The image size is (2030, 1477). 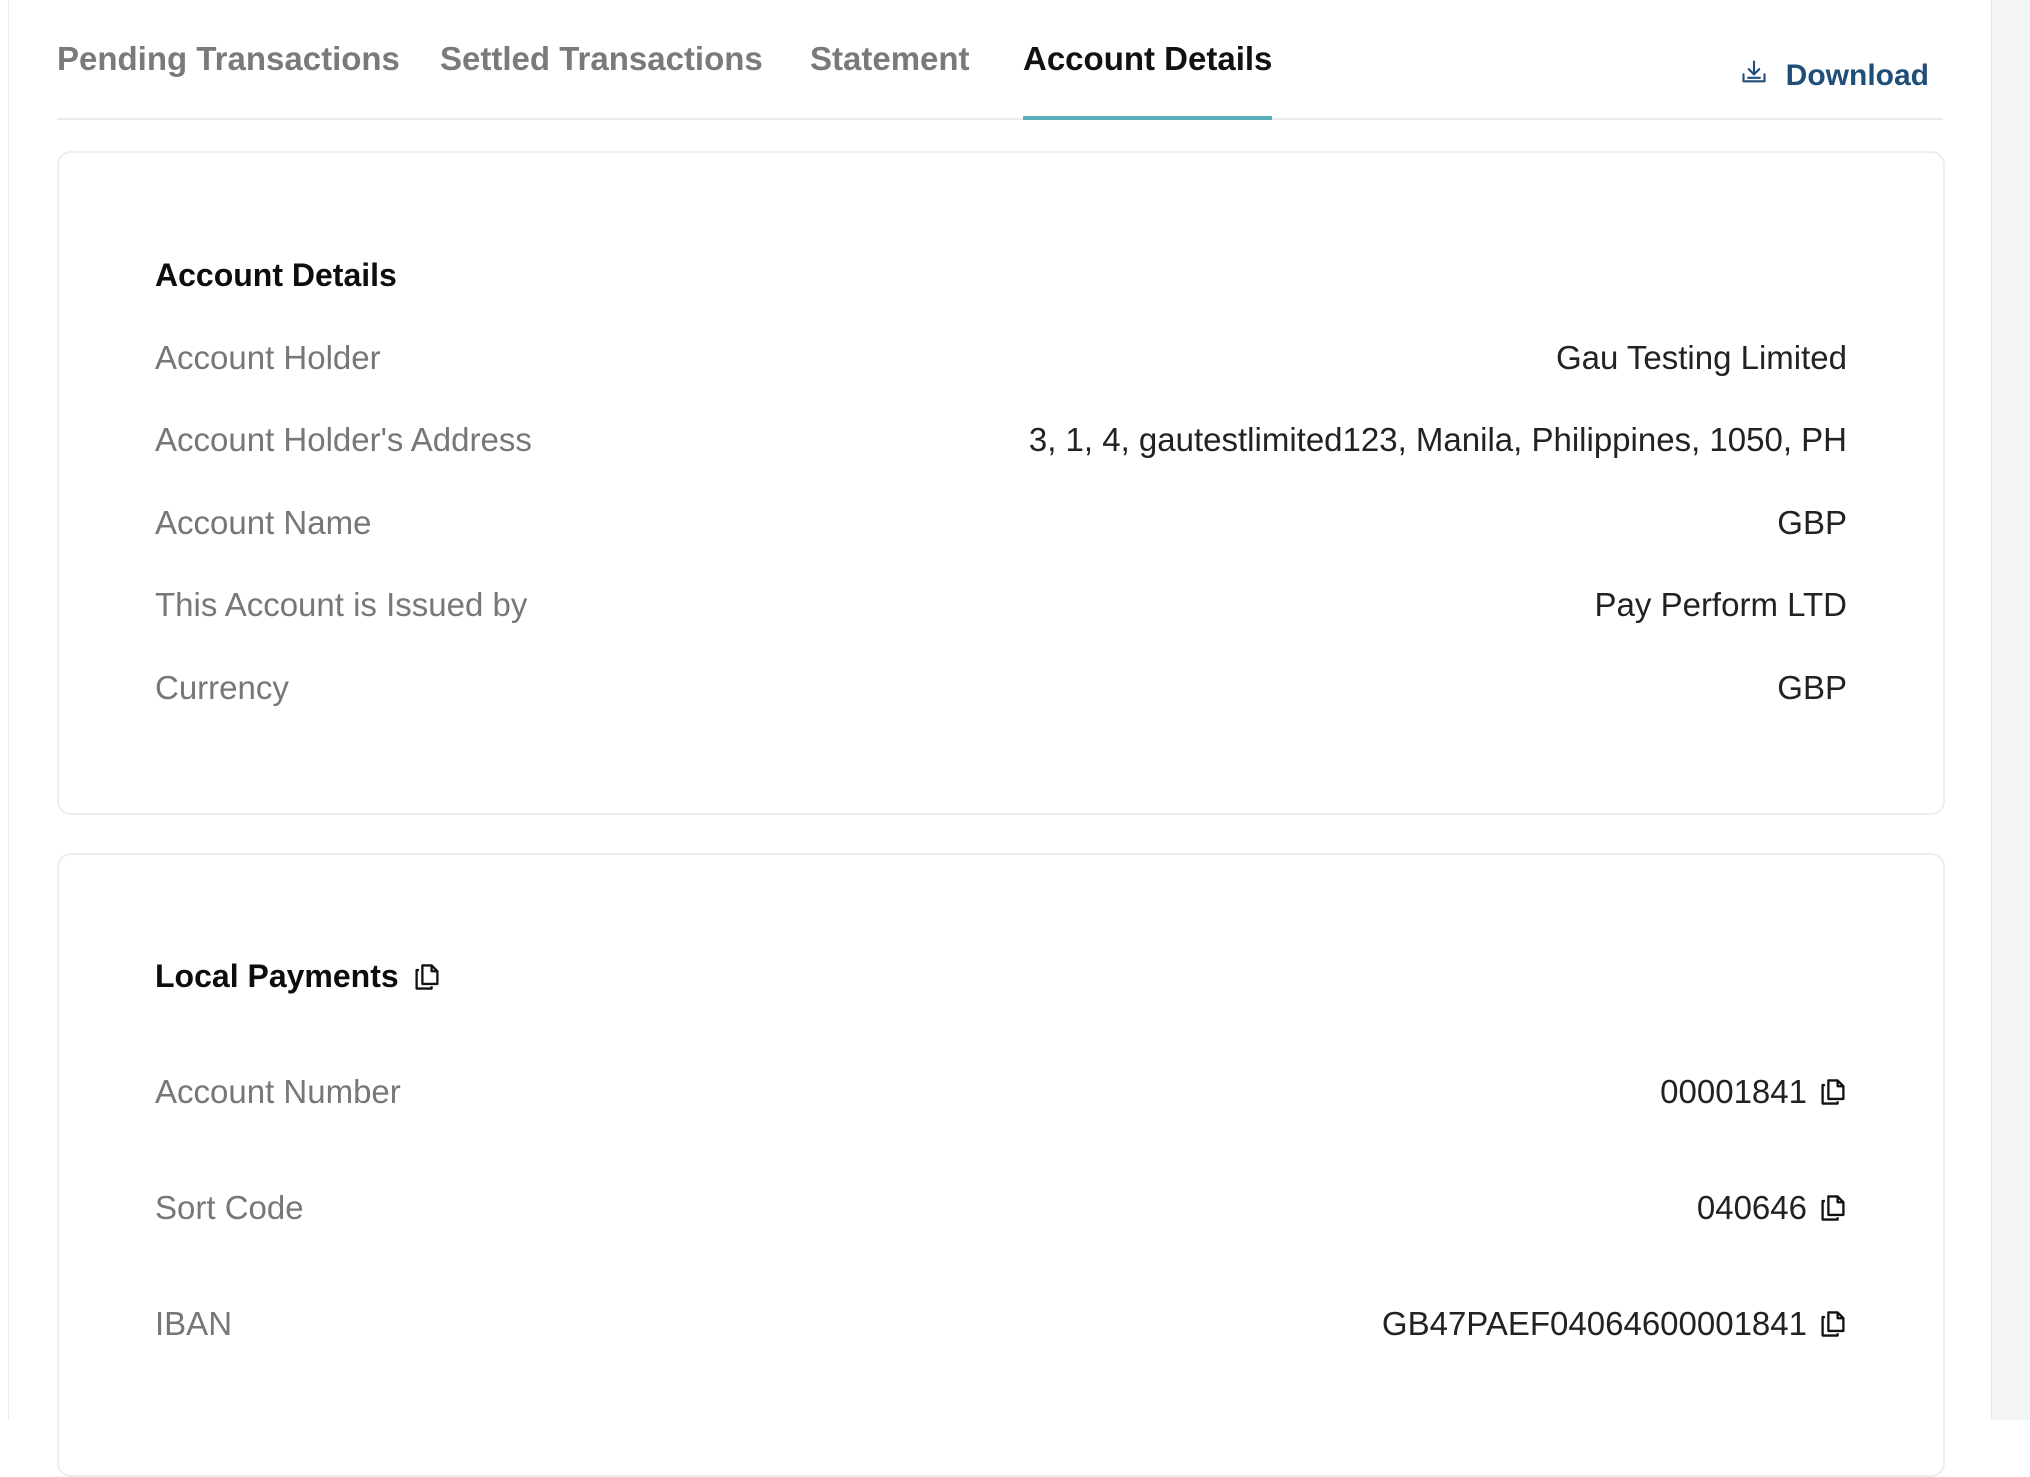 I want to click on payment-value-text: GB47PAEF04064600001841, so click(x=1594, y=1323).